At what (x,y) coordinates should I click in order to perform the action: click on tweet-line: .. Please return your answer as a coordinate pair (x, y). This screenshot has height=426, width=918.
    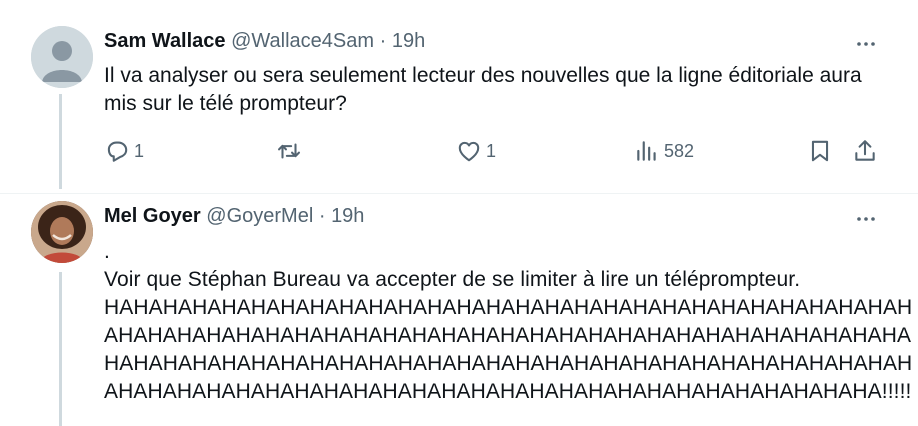
    Looking at the image, I should click on (107, 251).